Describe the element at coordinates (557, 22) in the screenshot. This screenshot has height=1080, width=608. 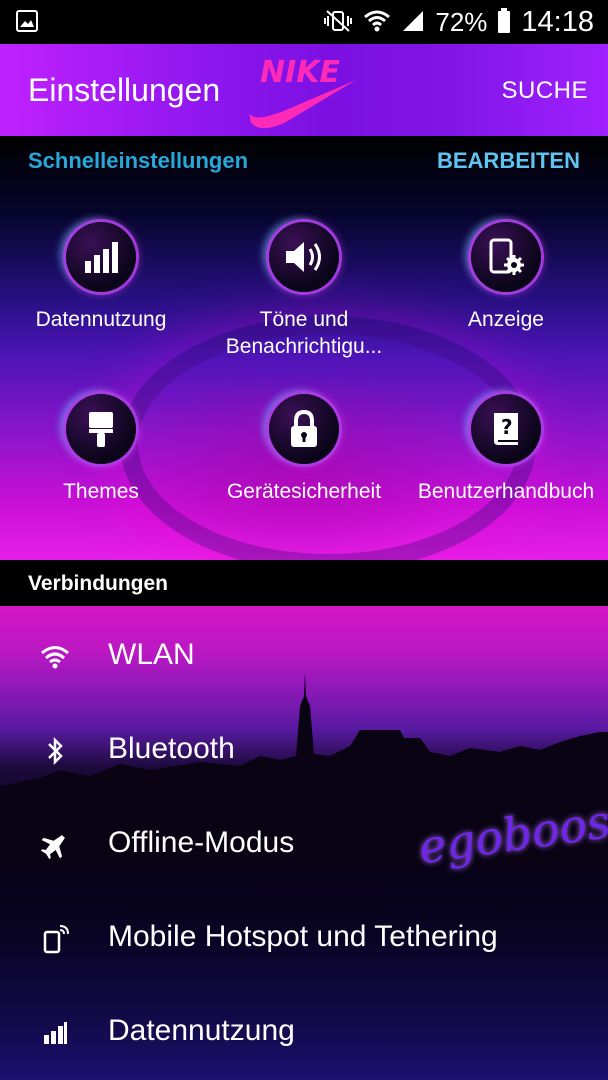
I see `clock: 14:18` at that location.